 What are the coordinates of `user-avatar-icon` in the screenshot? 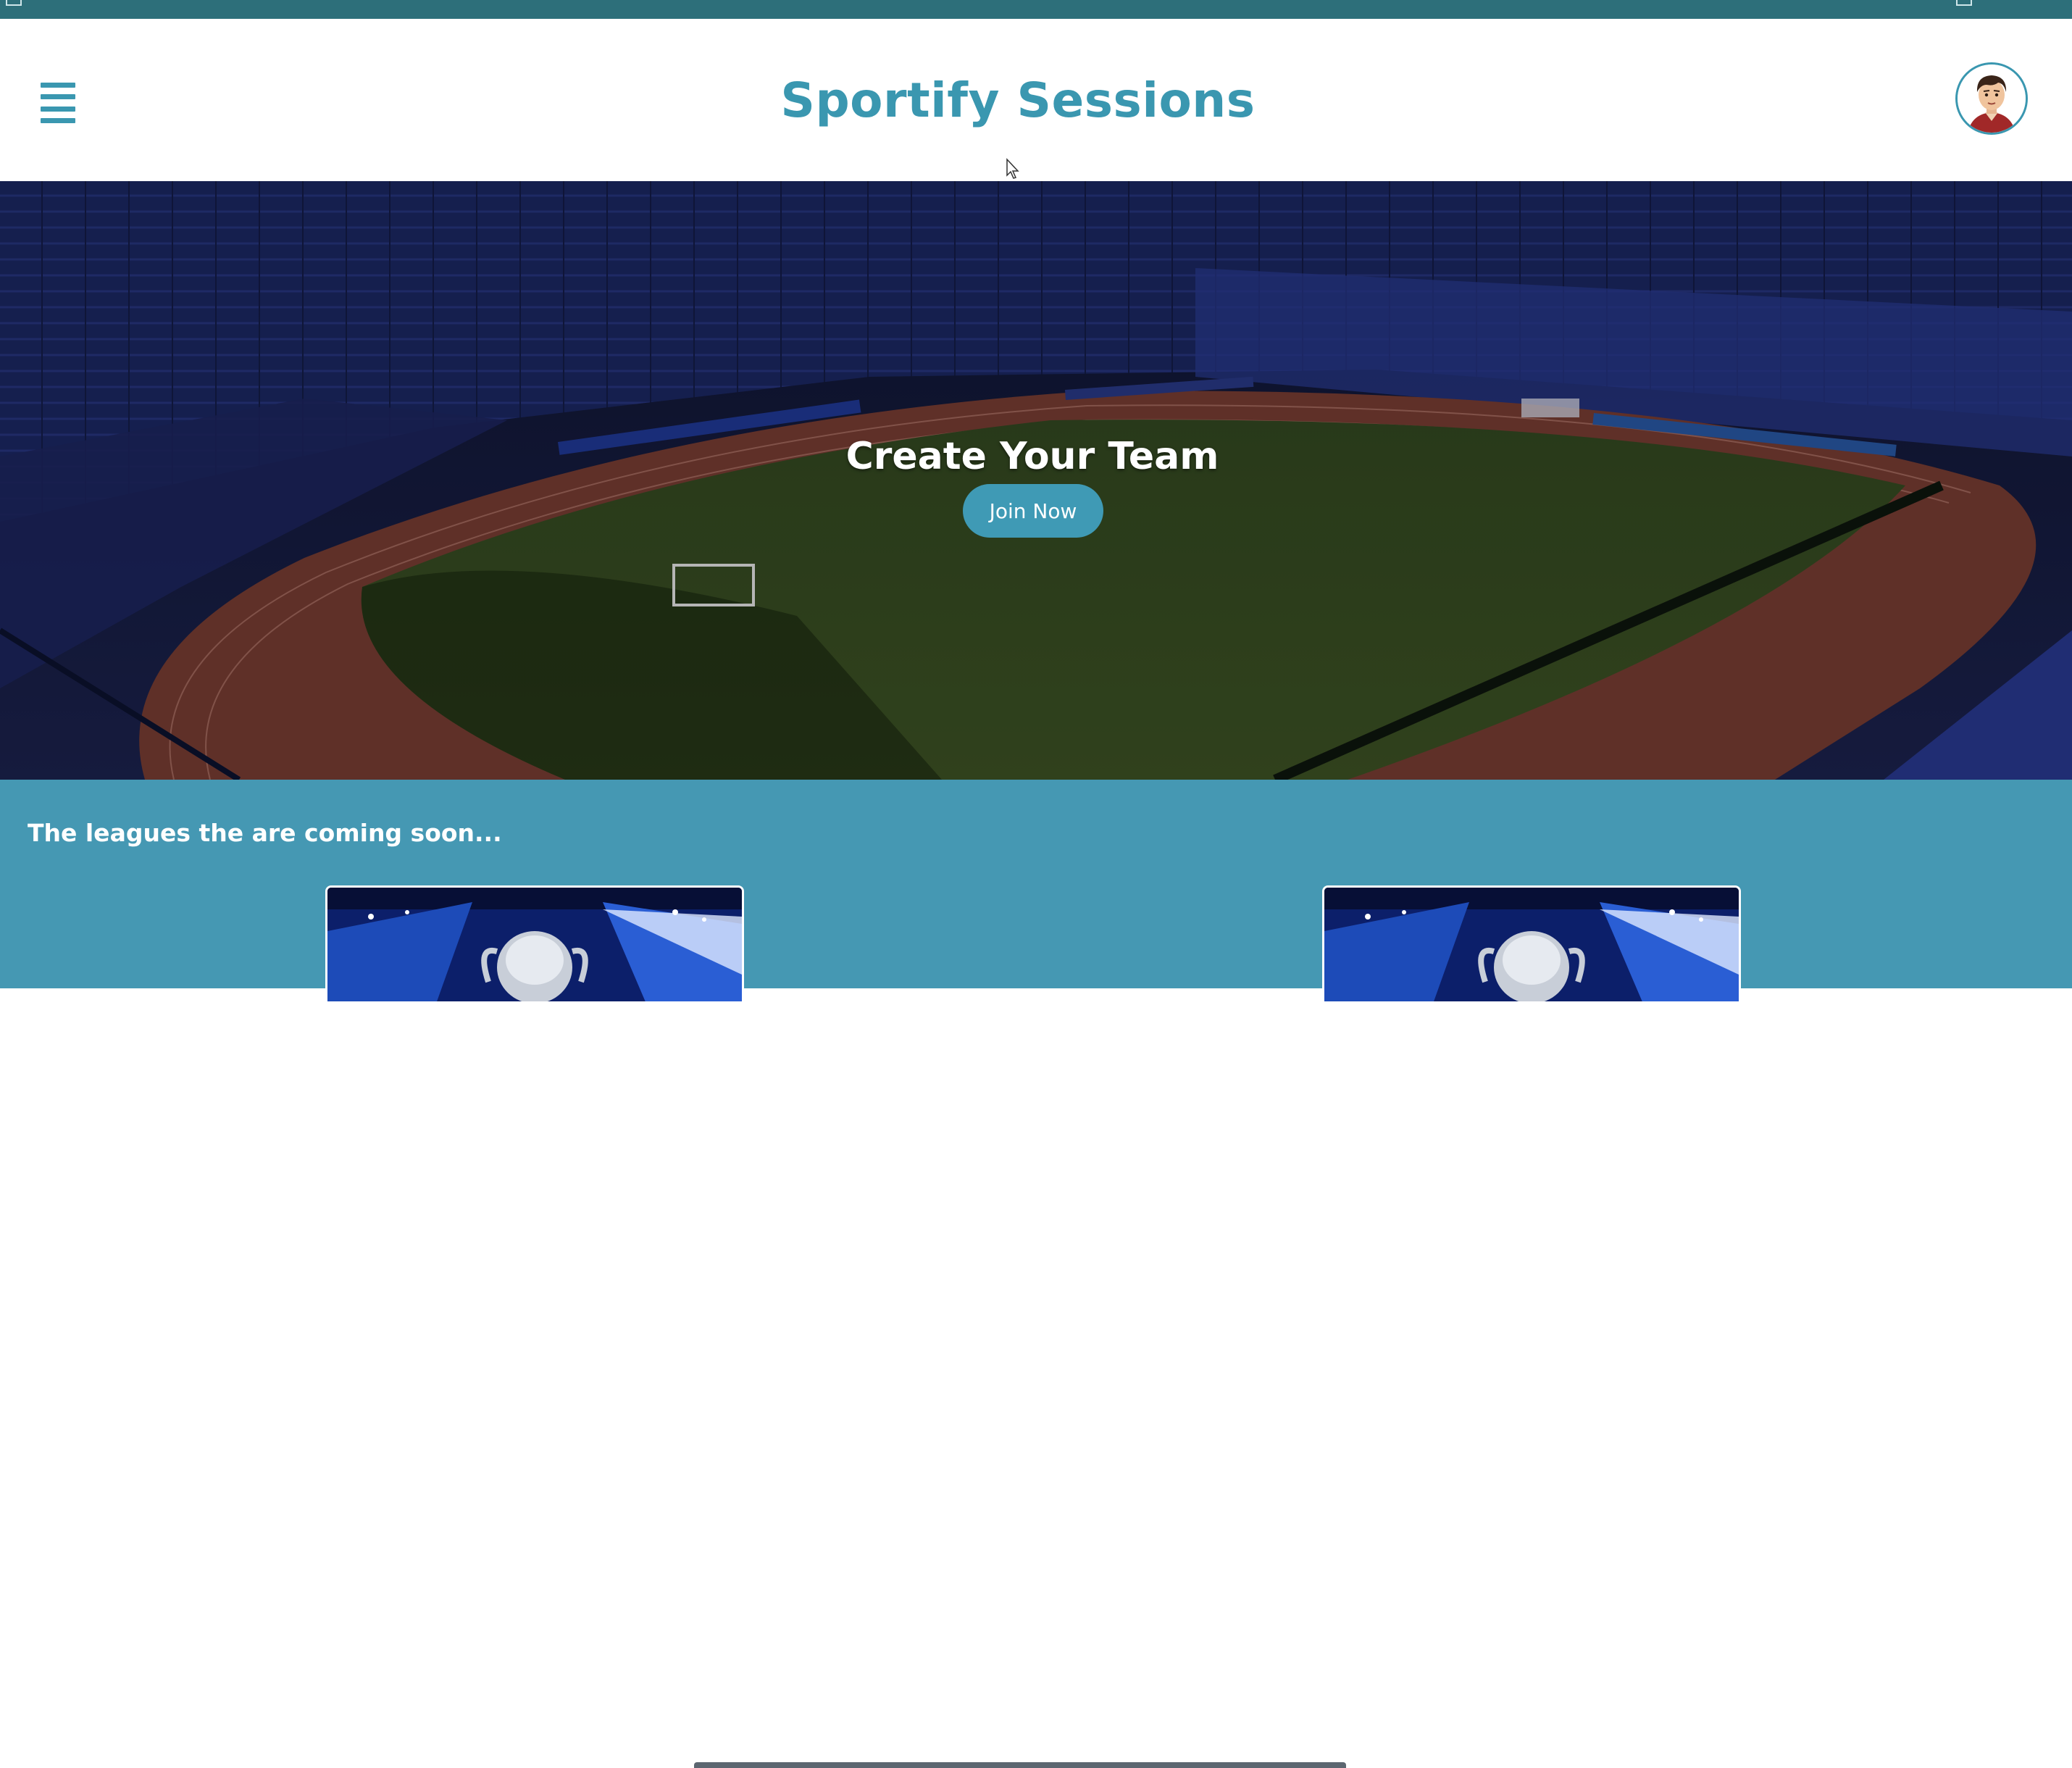 It's located at (1991, 98).